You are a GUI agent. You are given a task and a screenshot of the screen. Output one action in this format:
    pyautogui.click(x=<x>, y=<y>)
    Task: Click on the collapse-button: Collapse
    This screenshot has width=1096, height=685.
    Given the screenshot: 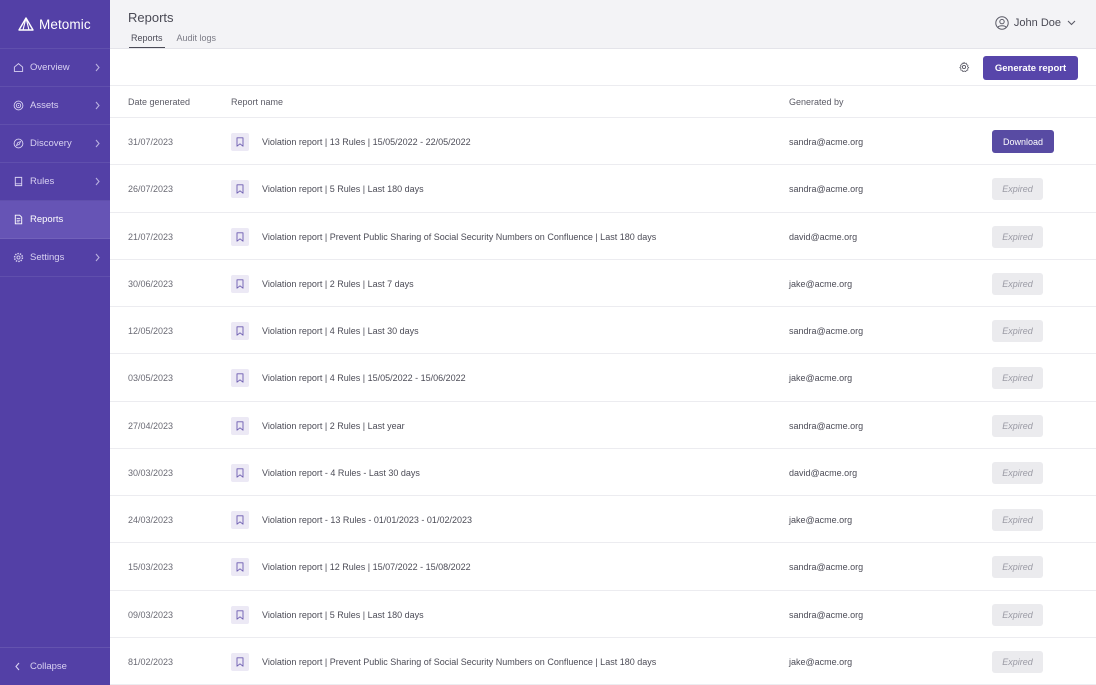 What is the action you would take?
    pyautogui.click(x=55, y=666)
    